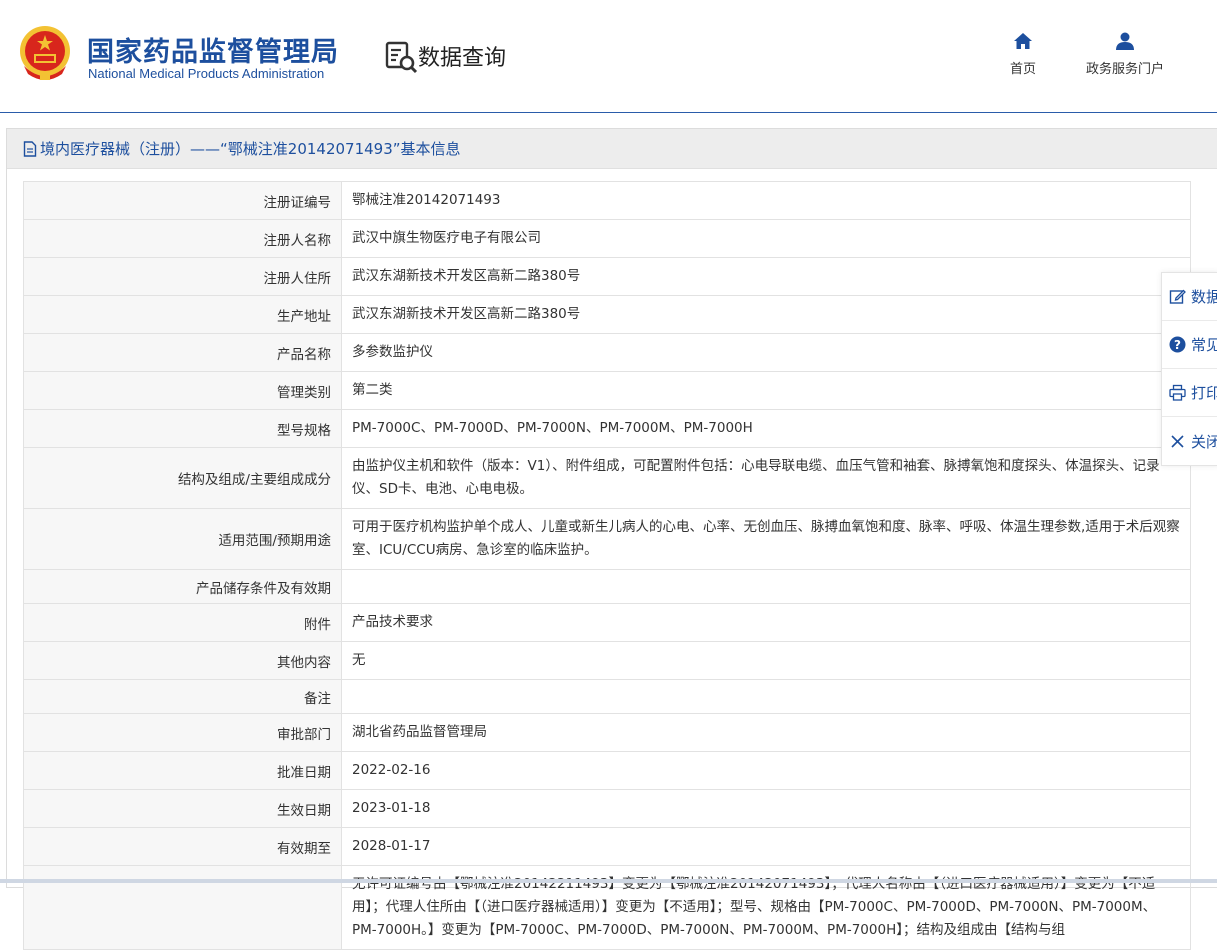 This screenshot has height=950, width=1217. Describe the element at coordinates (182, 660) in the screenshot. I see `field-label: 其他内容` at that location.